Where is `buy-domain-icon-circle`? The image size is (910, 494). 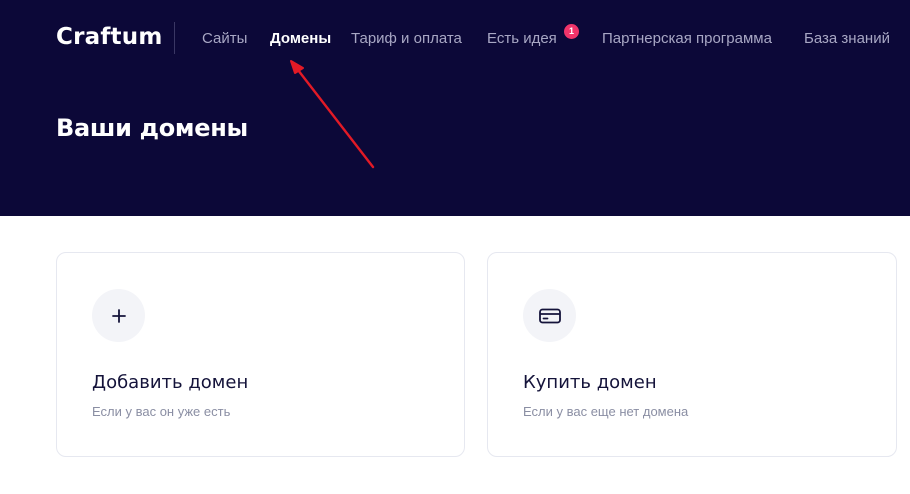
buy-domain-icon-circle is located at coordinates (549, 315).